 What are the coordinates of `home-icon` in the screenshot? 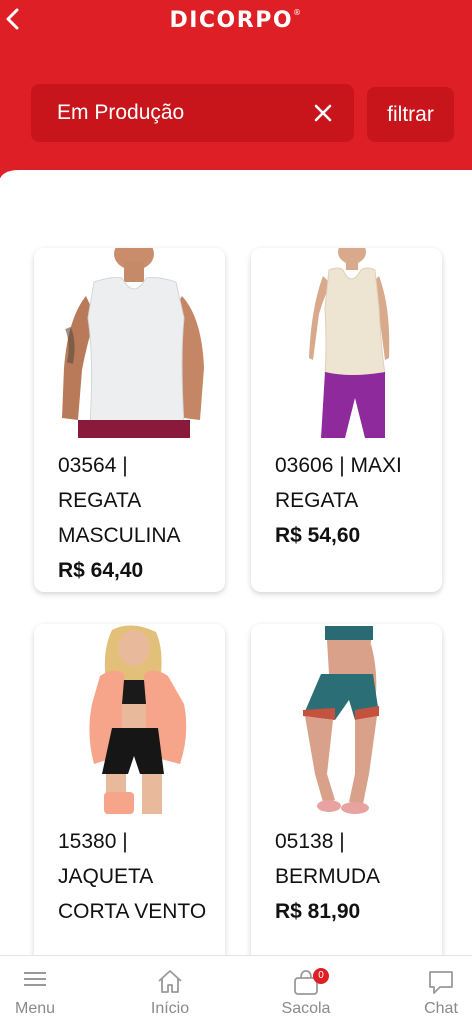 It's located at (170, 981).